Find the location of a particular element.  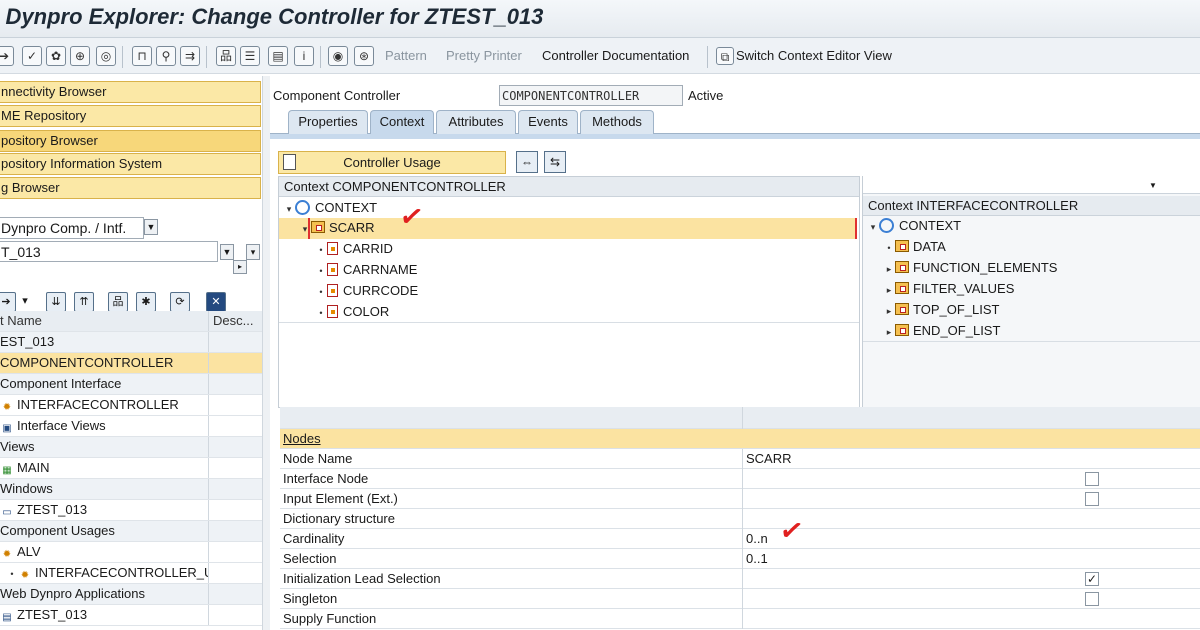

table-row: ▦ MAIN is located at coordinates (131, 468).